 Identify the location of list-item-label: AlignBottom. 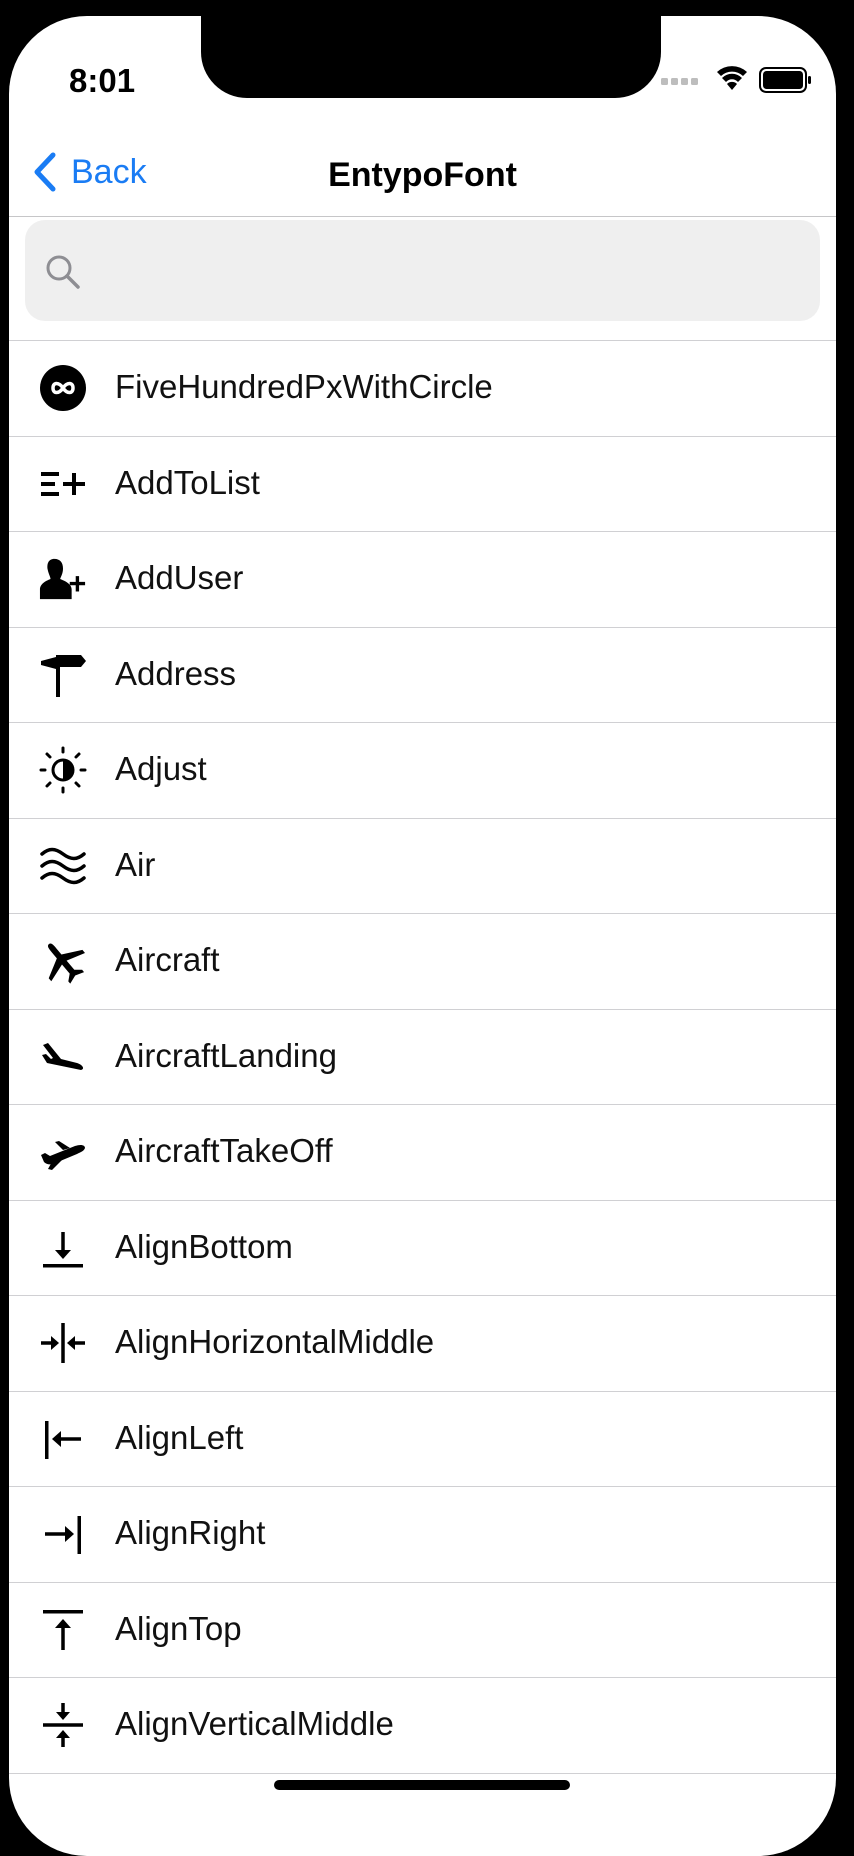
(204, 1246).